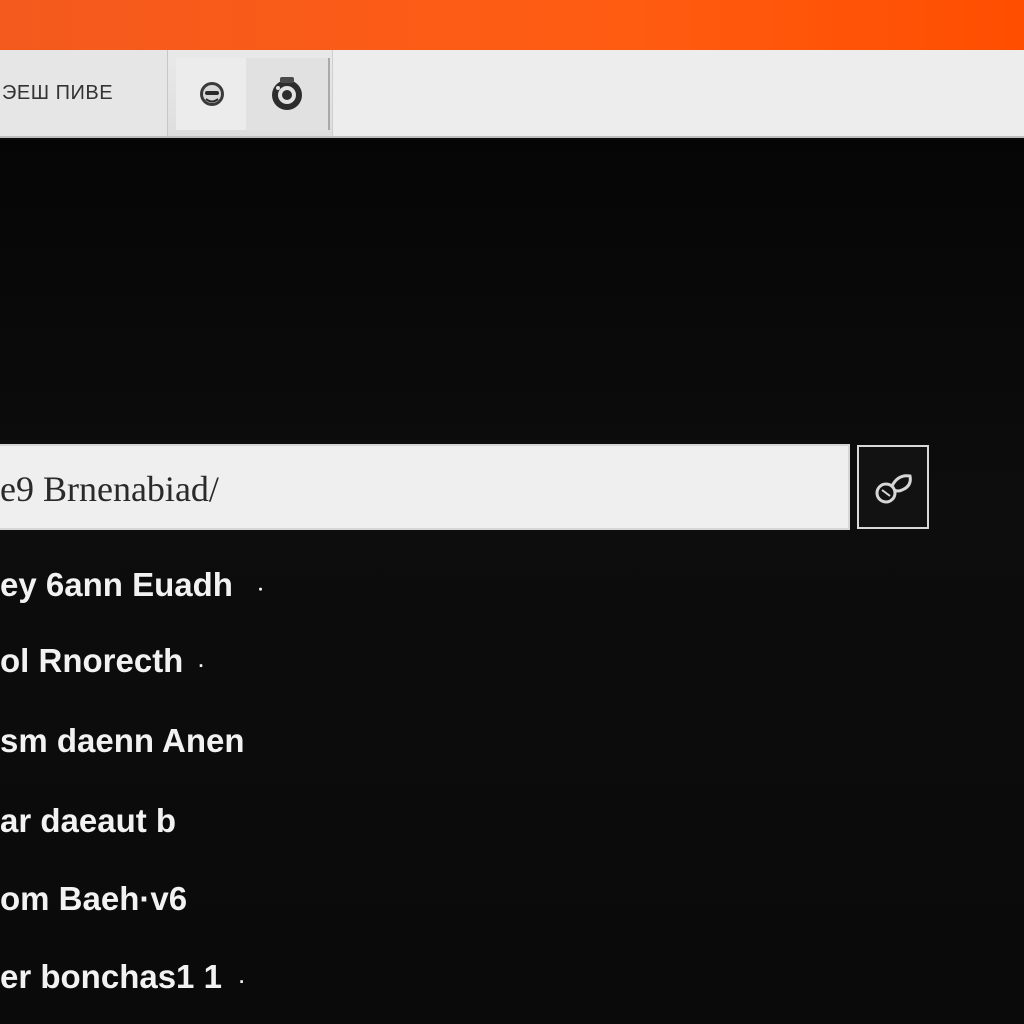 Image resolution: width=1024 pixels, height=1024 pixels. I want to click on list-item-label: ey 6ann Euadh, so click(116, 584).